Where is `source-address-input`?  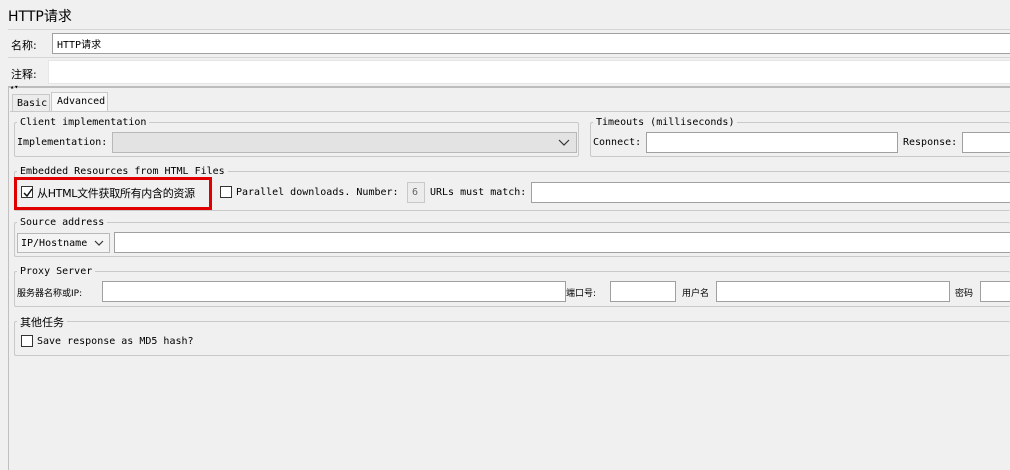 source-address-input is located at coordinates (562, 242).